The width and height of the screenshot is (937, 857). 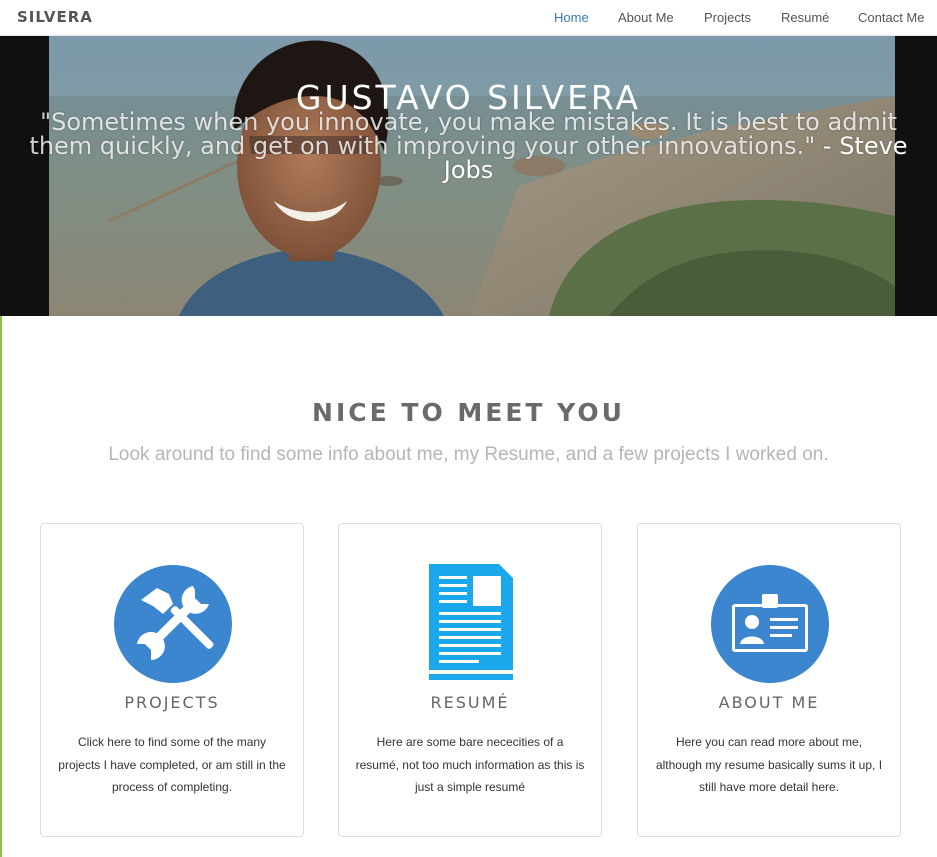 What do you see at coordinates (470, 702) in the screenshot?
I see `resume-card-title: RESUMÉ` at bounding box center [470, 702].